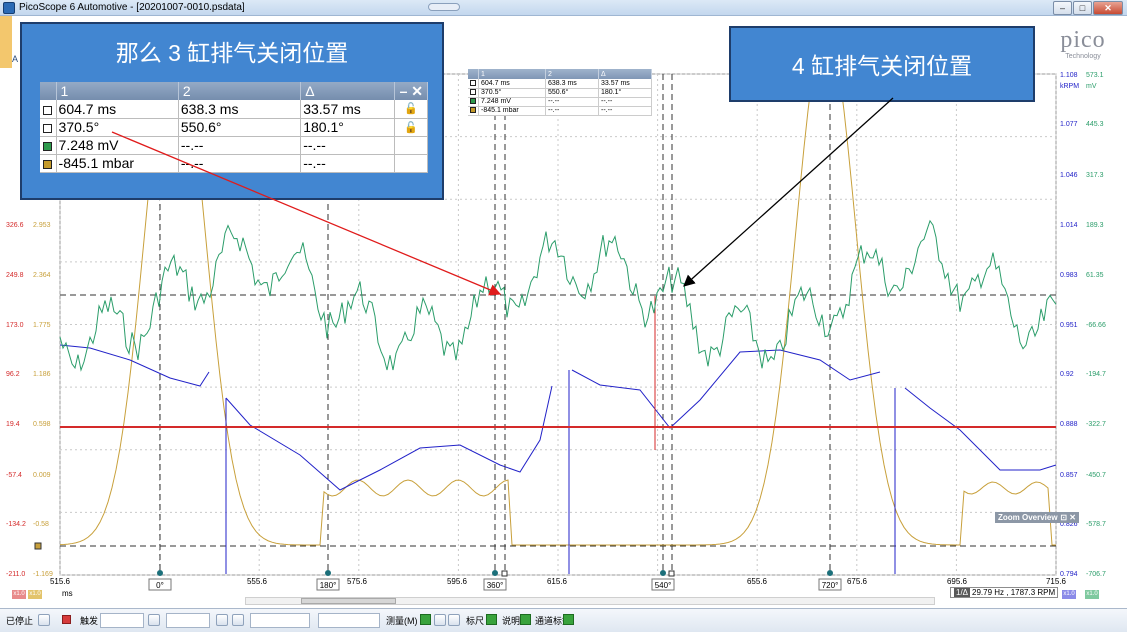 This screenshot has width=1127, height=632. Describe the element at coordinates (402, 621) in the screenshot. I see `measure-menu: 测量(M)` at that location.